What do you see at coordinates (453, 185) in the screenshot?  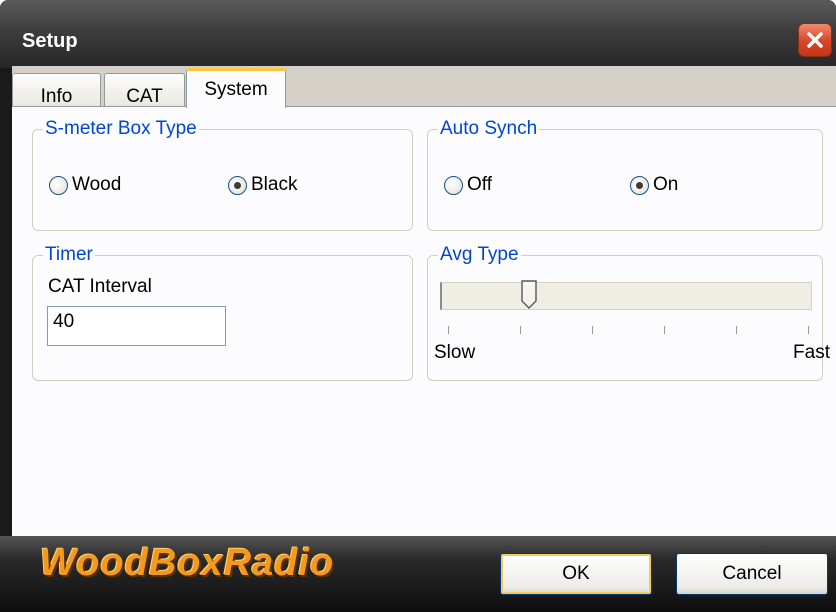 I see `radio-off-indicator` at bounding box center [453, 185].